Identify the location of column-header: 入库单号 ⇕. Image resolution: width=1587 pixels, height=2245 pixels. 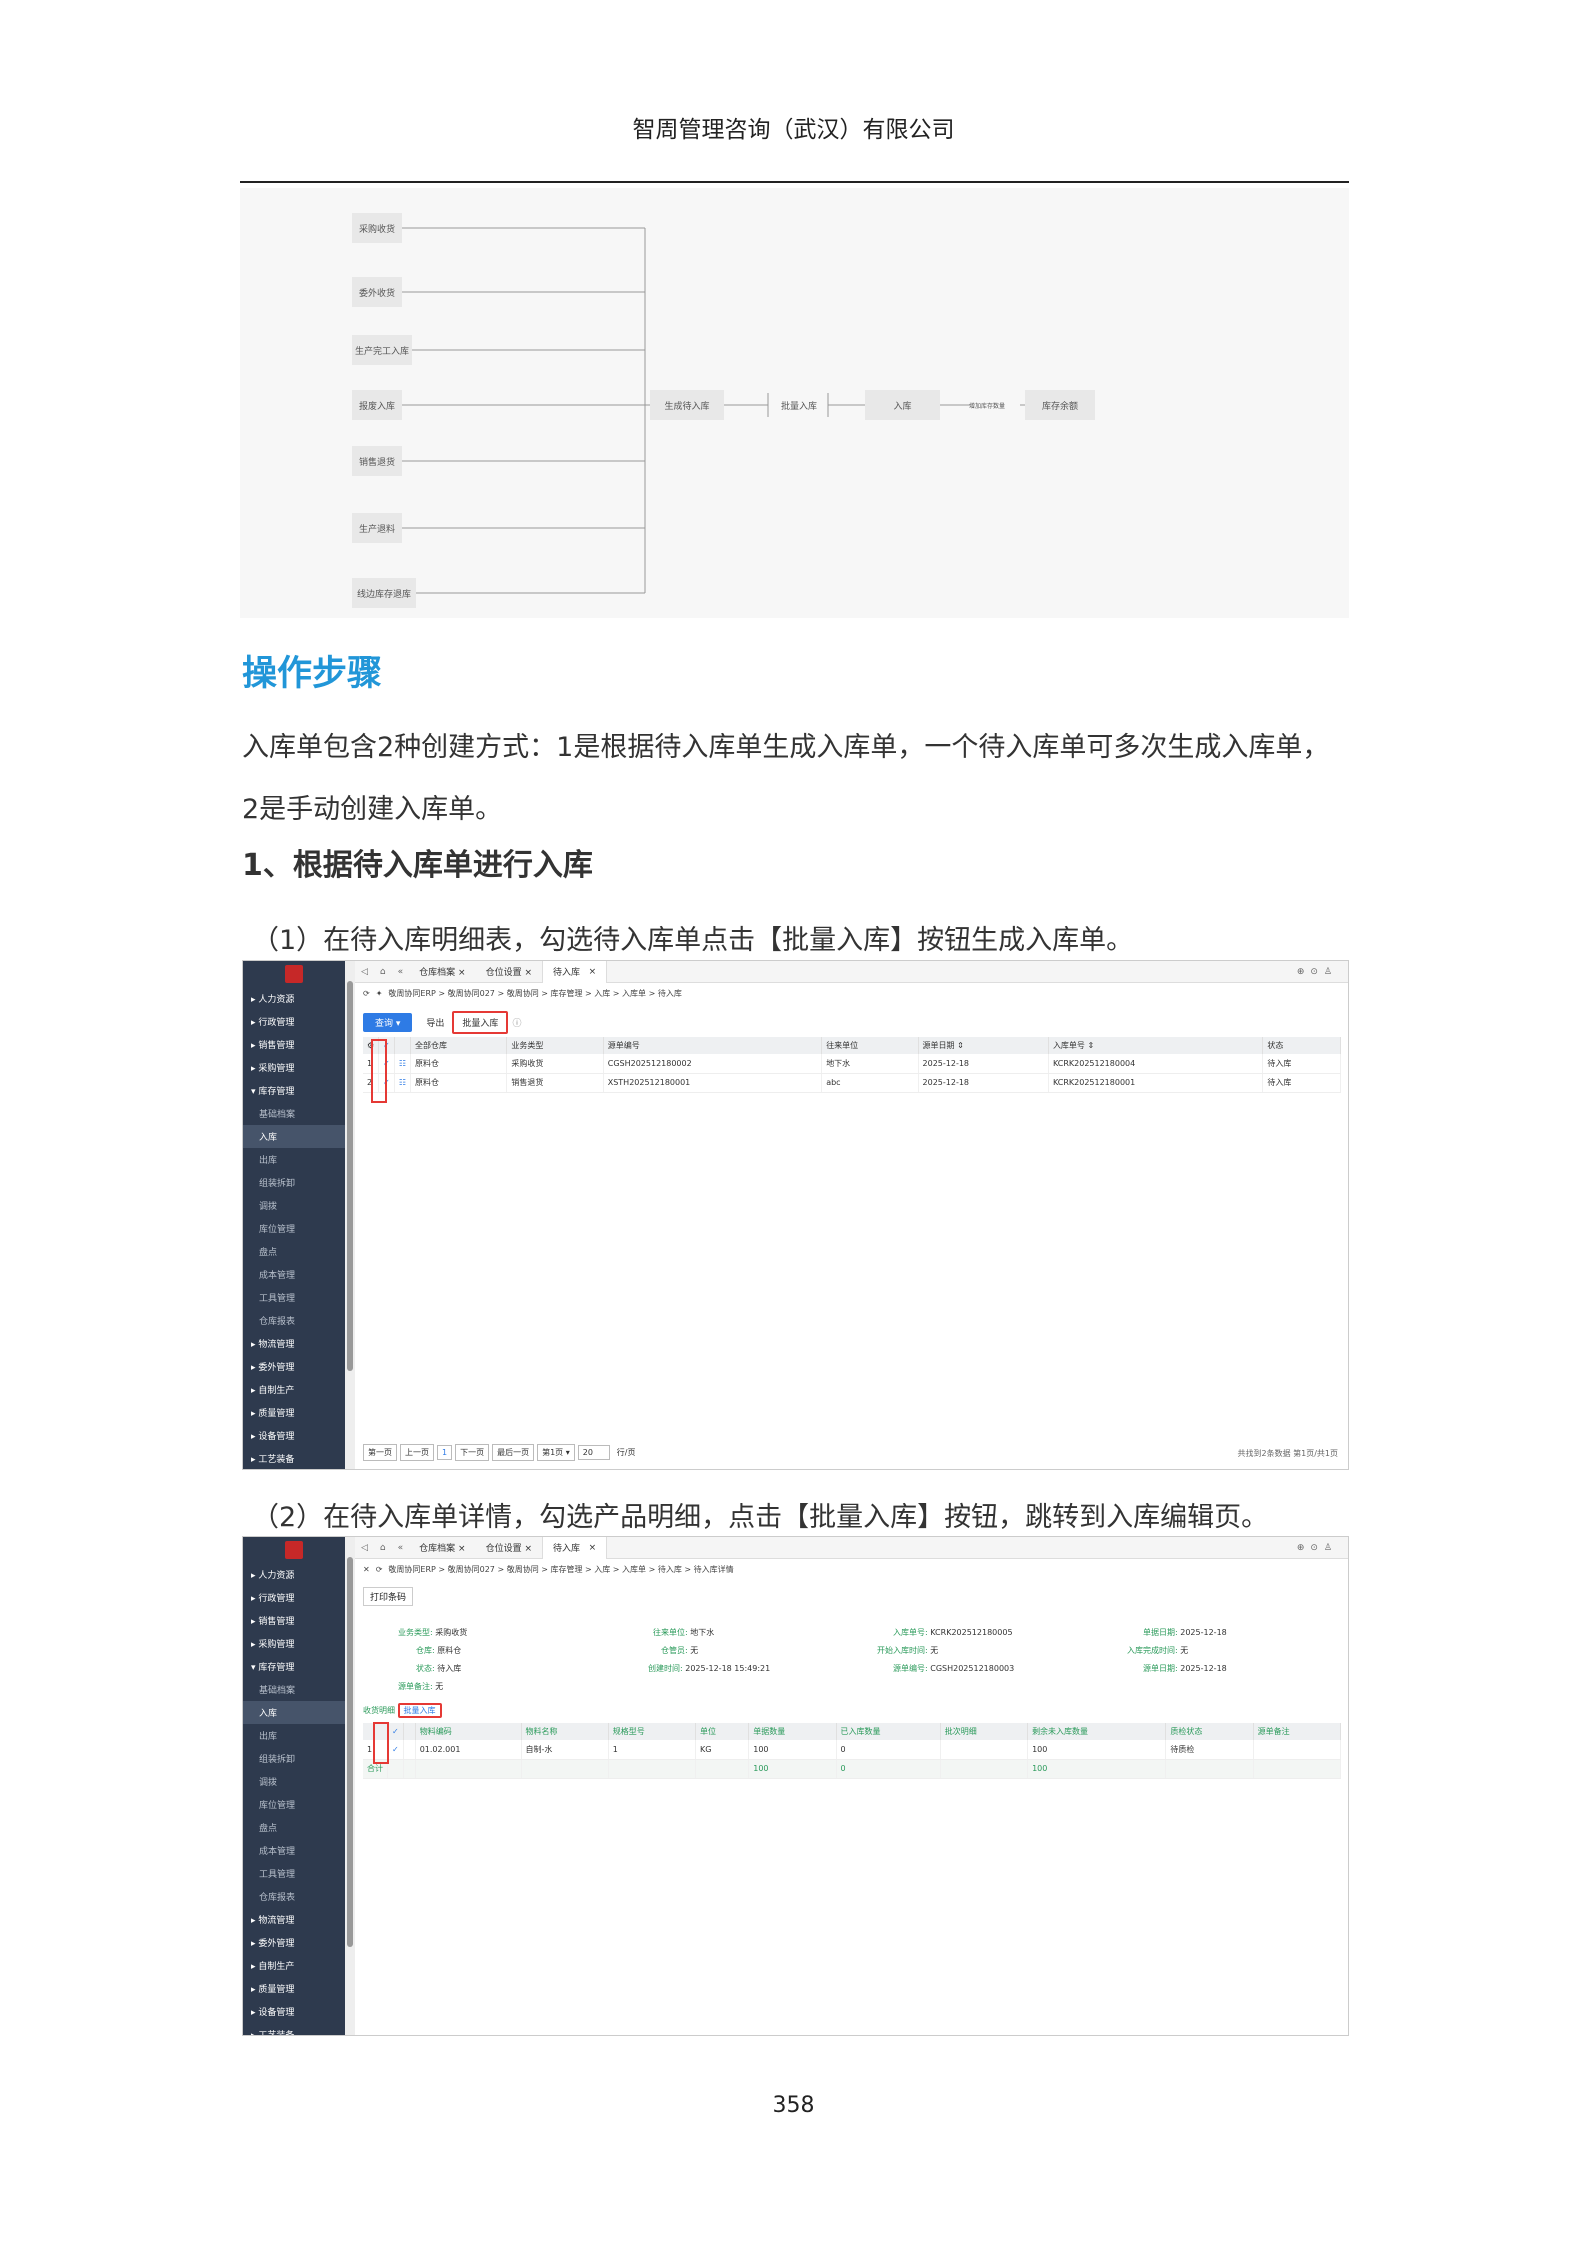
(1156, 1045).